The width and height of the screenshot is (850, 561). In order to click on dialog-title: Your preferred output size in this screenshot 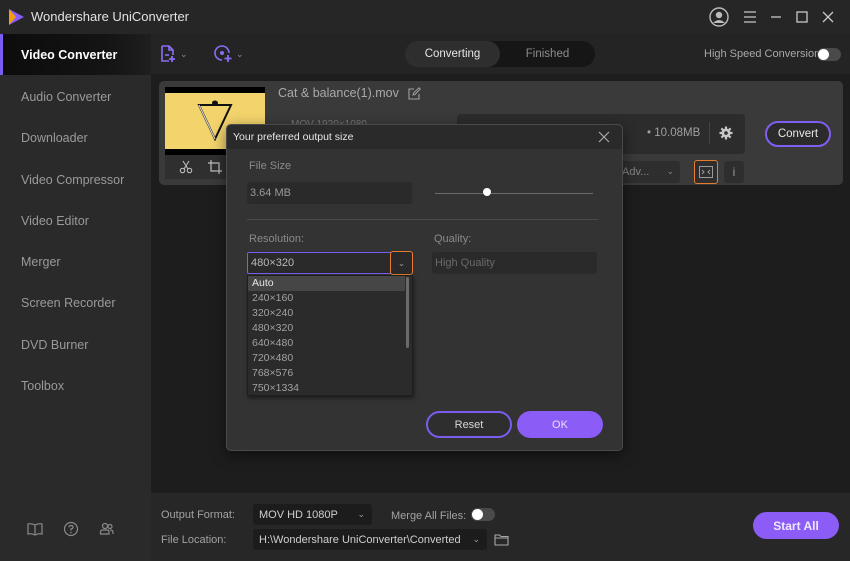, I will do `click(293, 137)`.